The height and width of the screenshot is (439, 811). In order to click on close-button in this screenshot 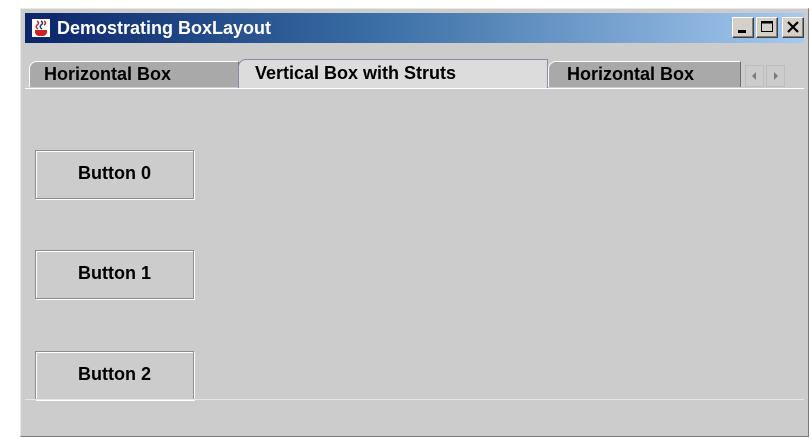, I will do `click(793, 27)`.